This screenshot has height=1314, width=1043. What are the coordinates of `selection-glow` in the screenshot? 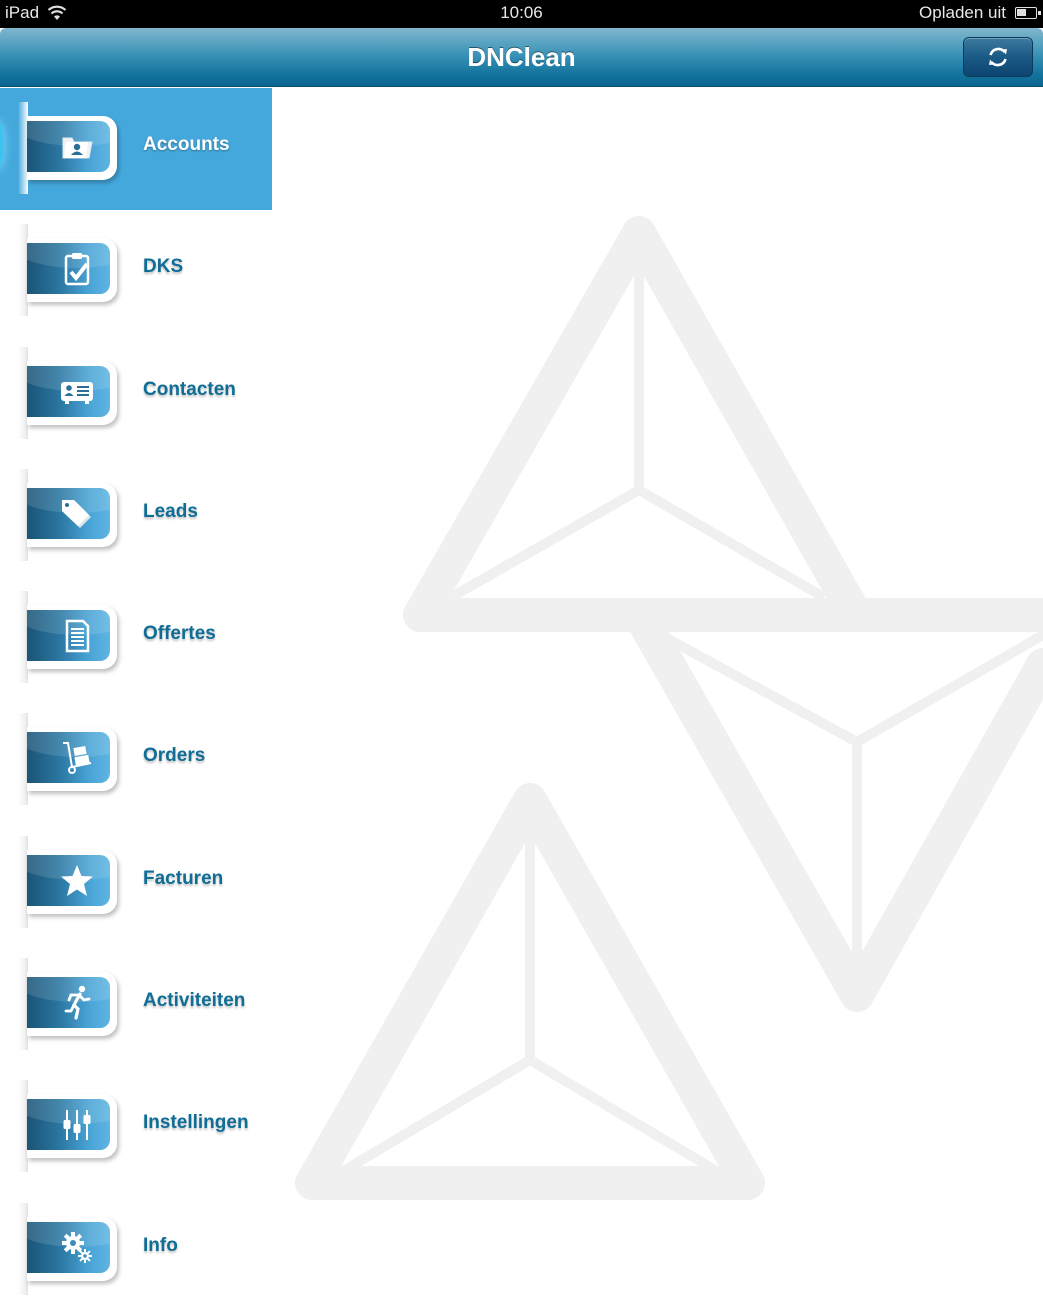 It's located at (2, 145).